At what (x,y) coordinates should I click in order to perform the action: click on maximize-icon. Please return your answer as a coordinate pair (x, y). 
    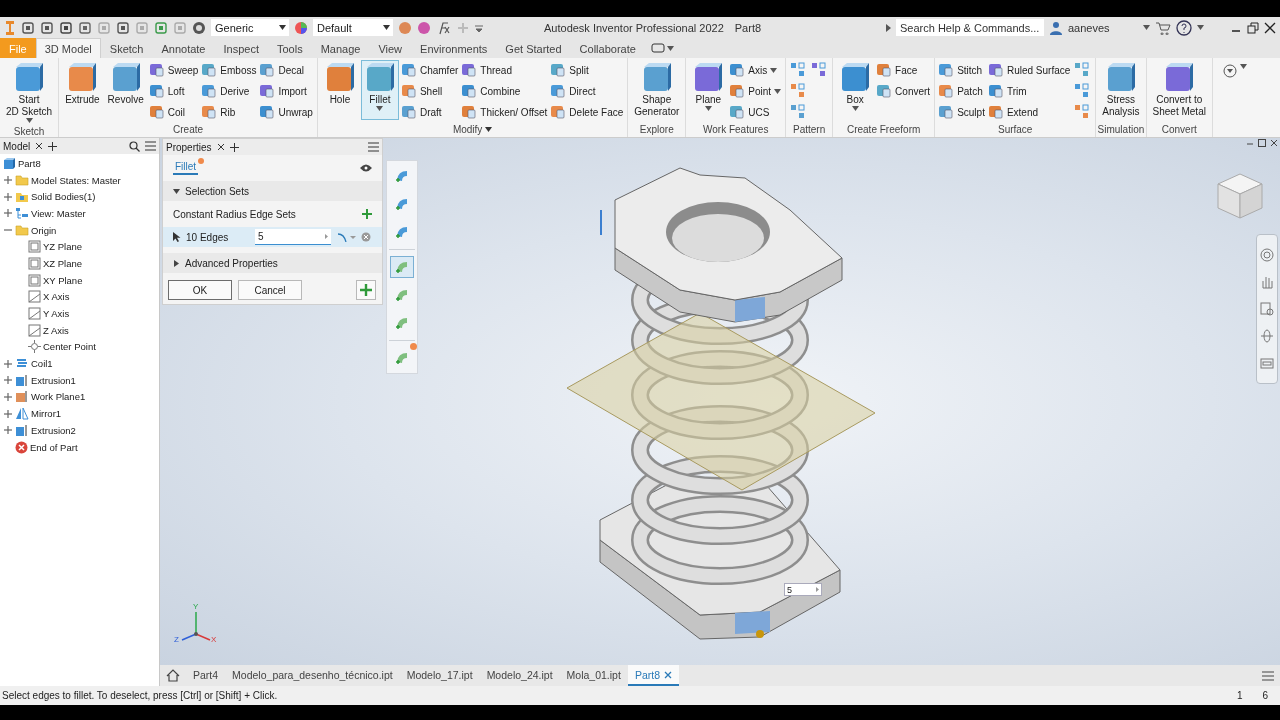
    Looking at the image, I should click on (1262, 143).